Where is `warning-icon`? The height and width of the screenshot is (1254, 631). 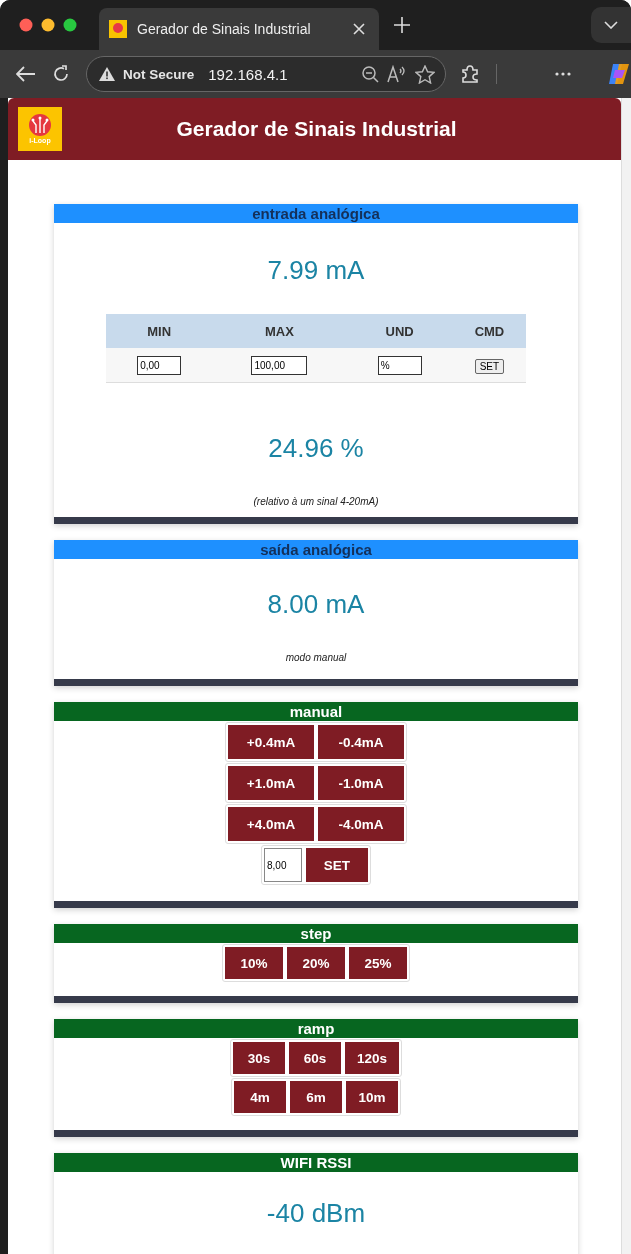 warning-icon is located at coordinates (107, 74).